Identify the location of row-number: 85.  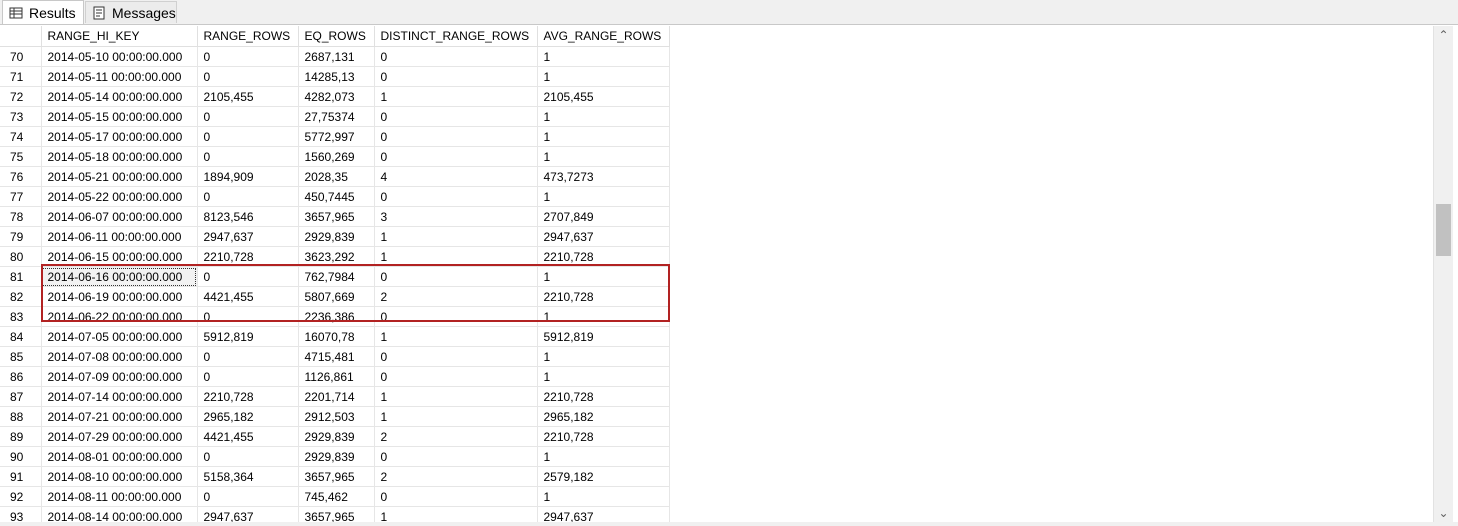
(21, 356).